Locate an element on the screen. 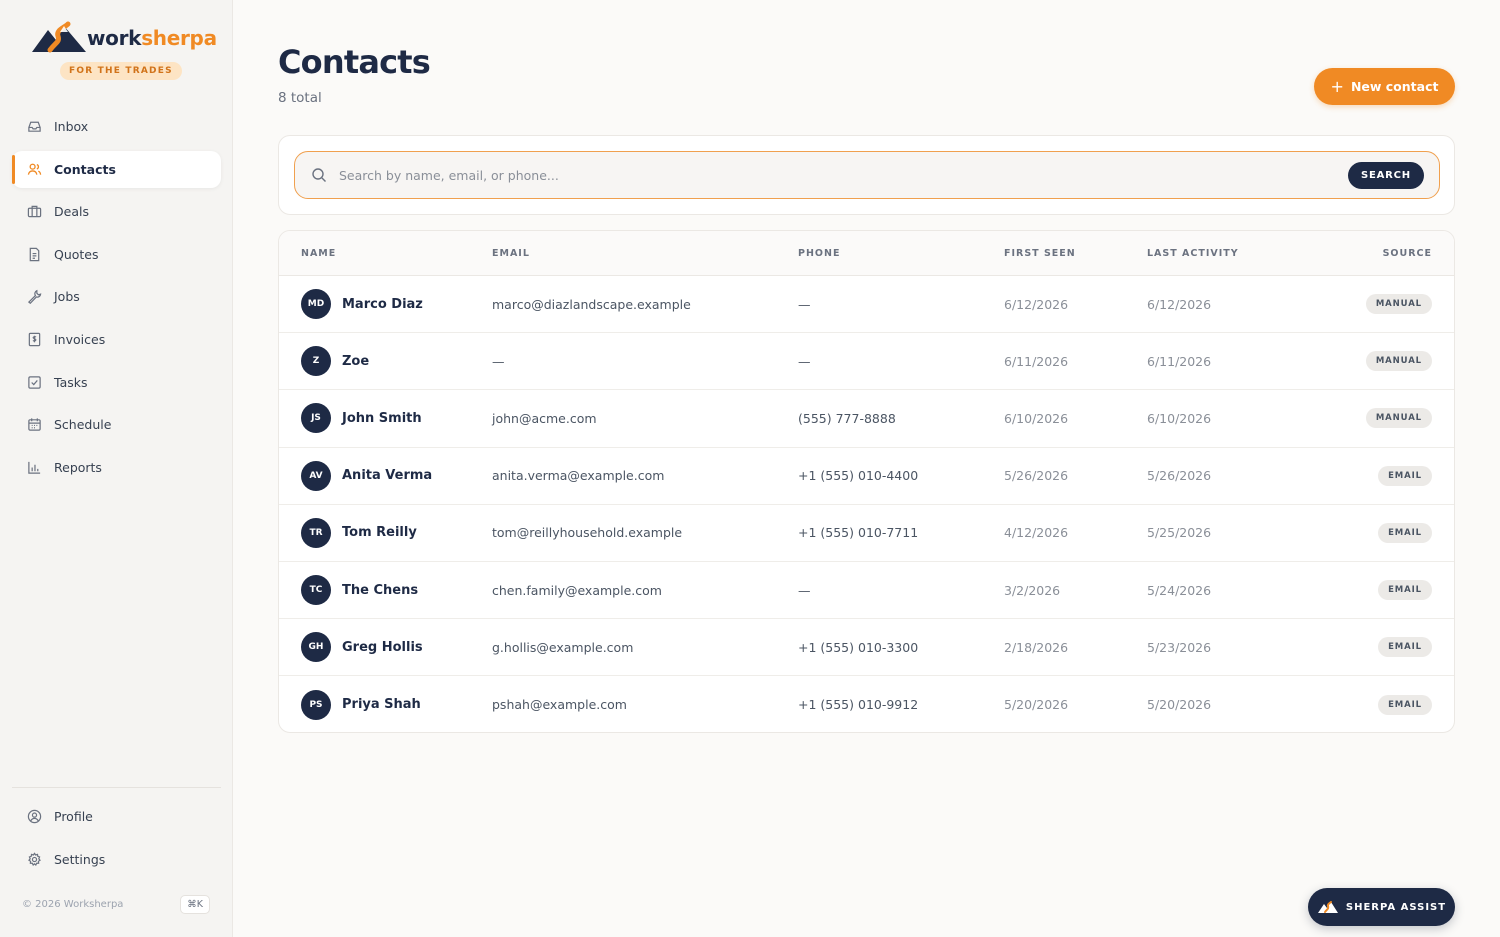 This screenshot has height=937, width=1500. calendar-icon is located at coordinates (34, 425).